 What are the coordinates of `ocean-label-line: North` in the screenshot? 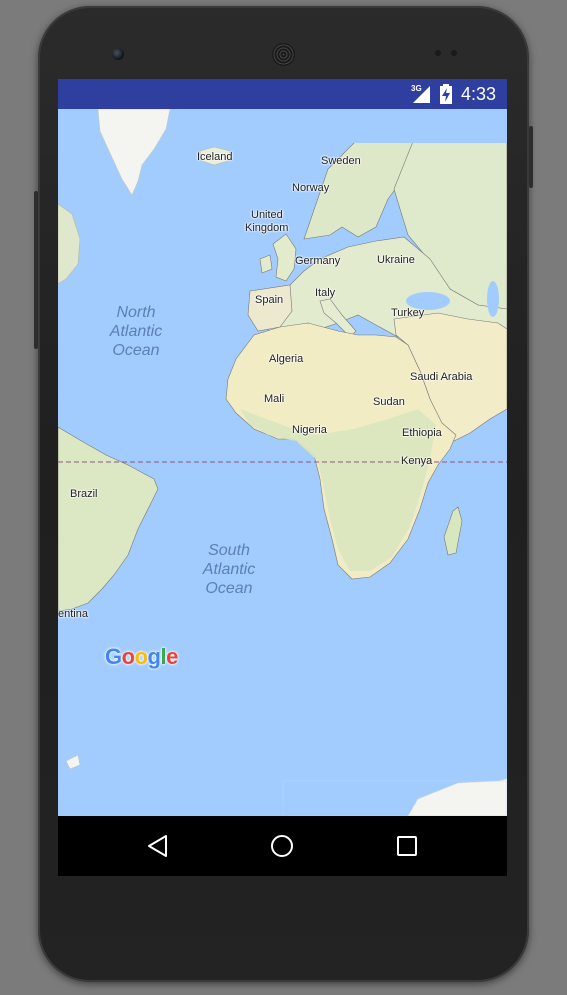 It's located at (136, 312).